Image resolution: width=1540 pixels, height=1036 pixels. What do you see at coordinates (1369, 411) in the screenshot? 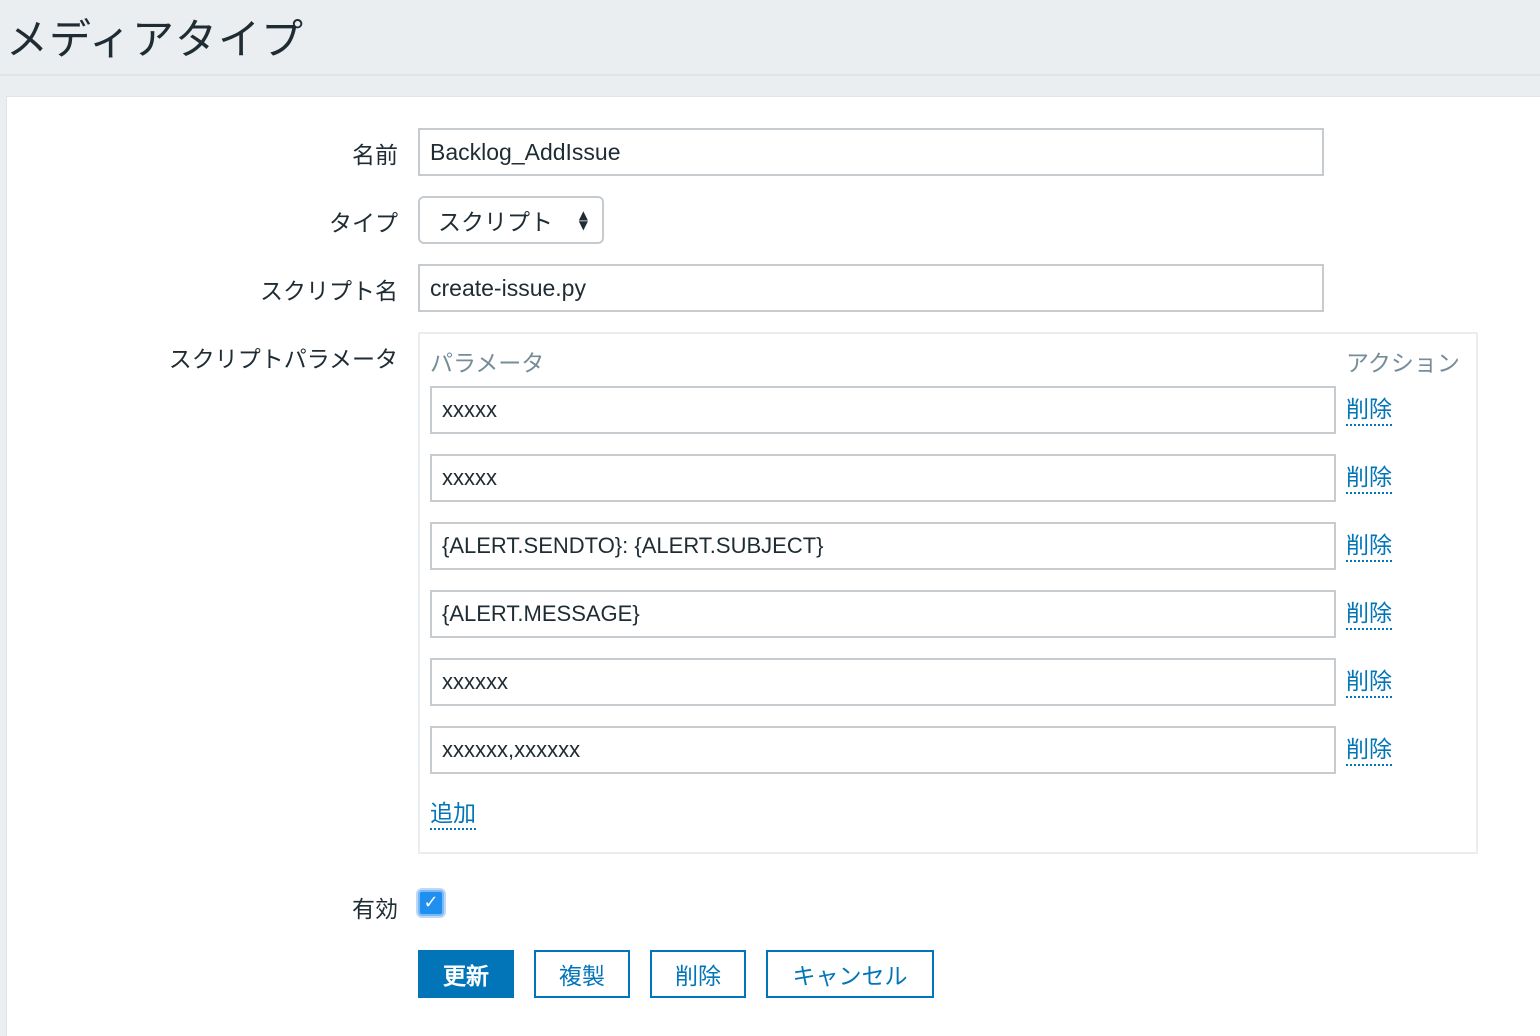
I see `param-delete-link-1: 削除` at bounding box center [1369, 411].